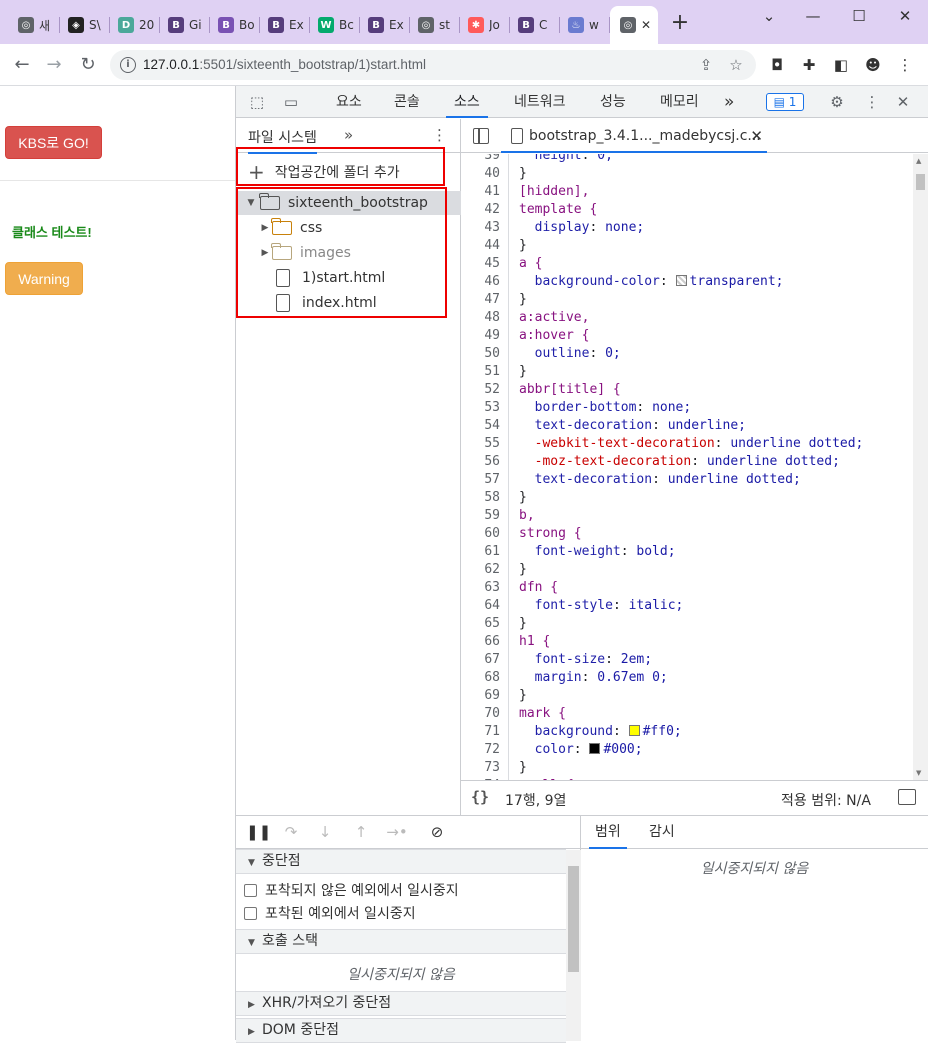 This screenshot has width=928, height=1044. Describe the element at coordinates (481, 136) in the screenshot. I see `toggle-navigator-icon` at that location.